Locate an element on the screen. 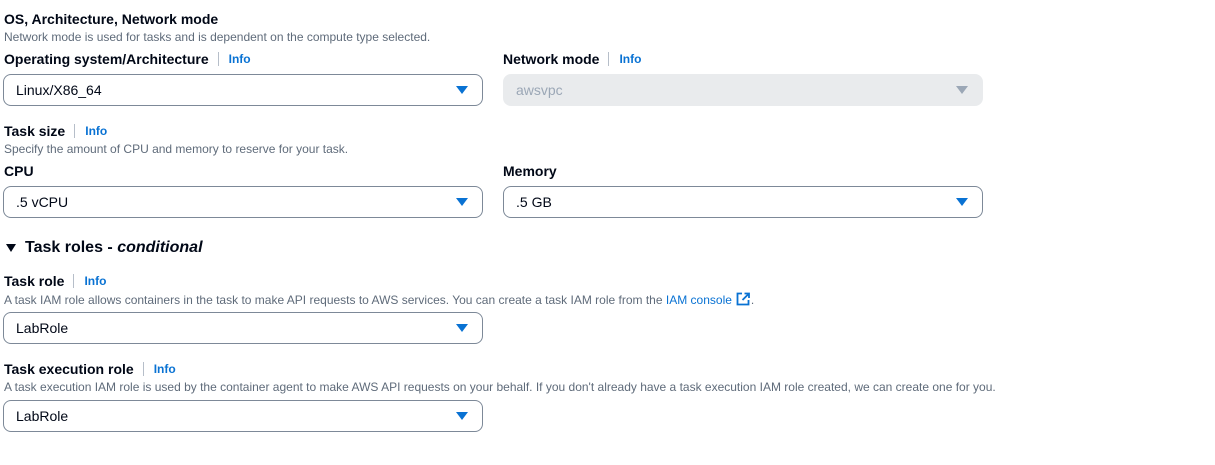  execution-role-select-value: LabRole is located at coordinates (42, 416).